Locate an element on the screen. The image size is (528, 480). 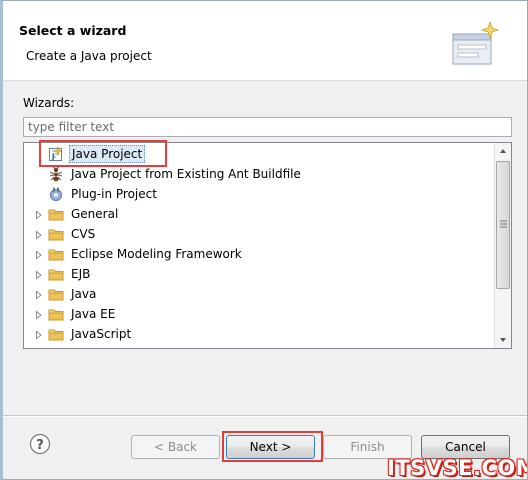
tree-item: General is located at coordinates (77, 214).